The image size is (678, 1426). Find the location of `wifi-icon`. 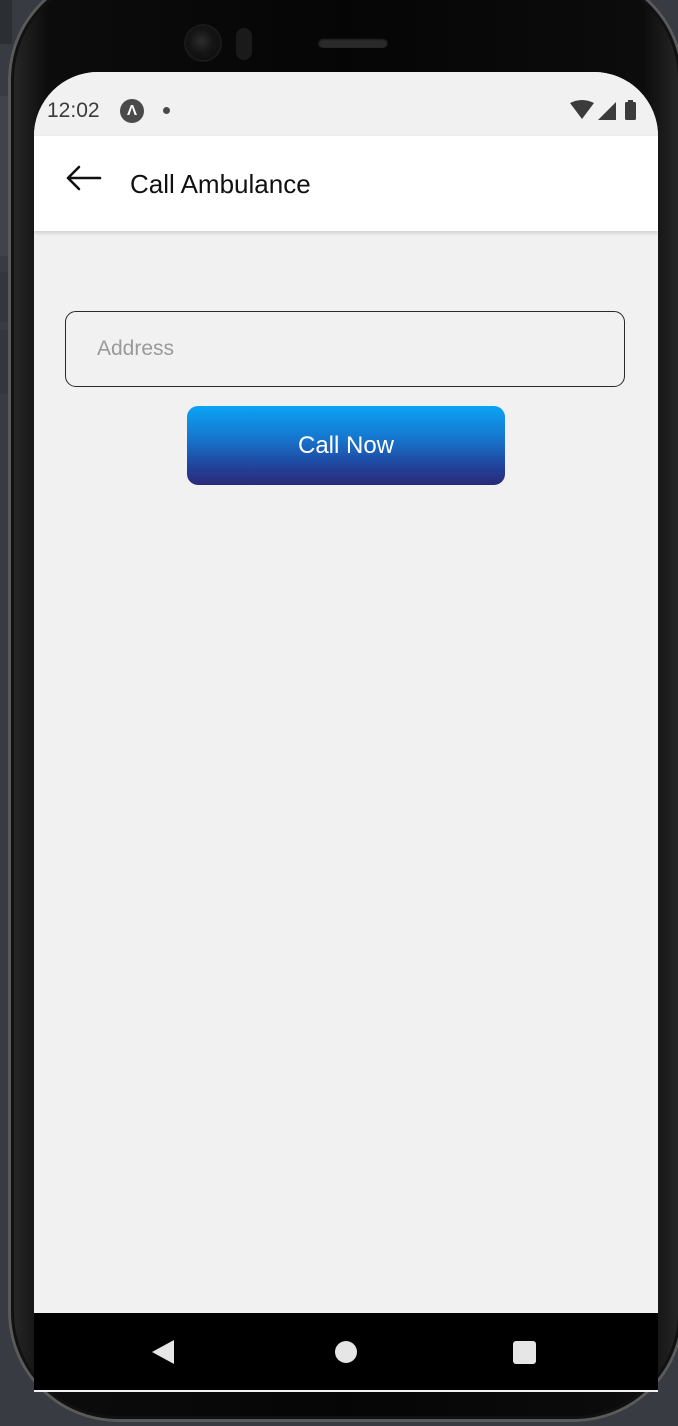

wifi-icon is located at coordinates (582, 109).